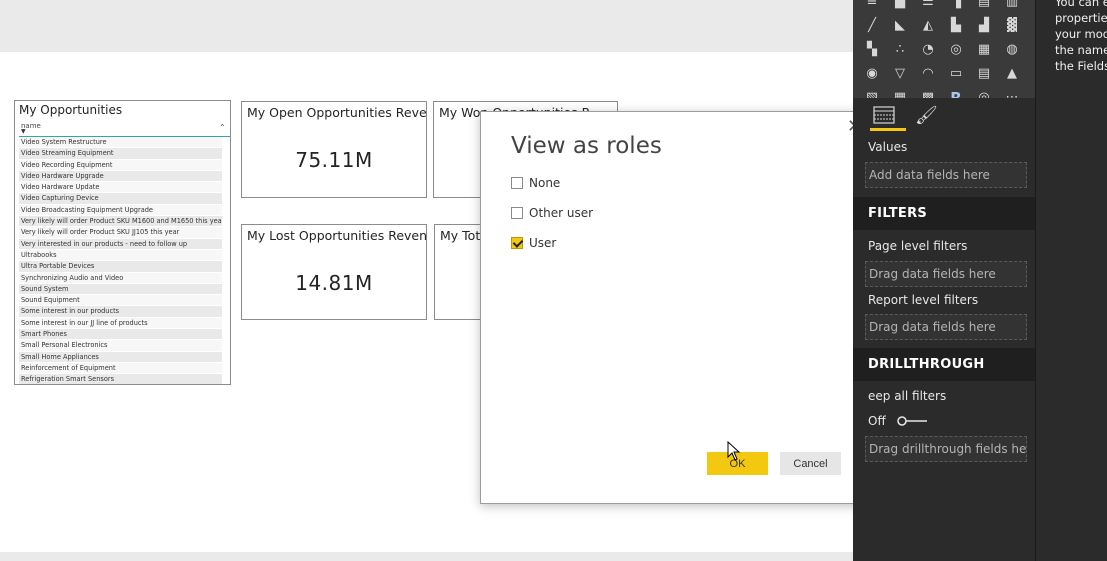 This screenshot has height=561, width=1107. What do you see at coordinates (120, 312) in the screenshot?
I see `slicer-list-item: Some interest in our products` at bounding box center [120, 312].